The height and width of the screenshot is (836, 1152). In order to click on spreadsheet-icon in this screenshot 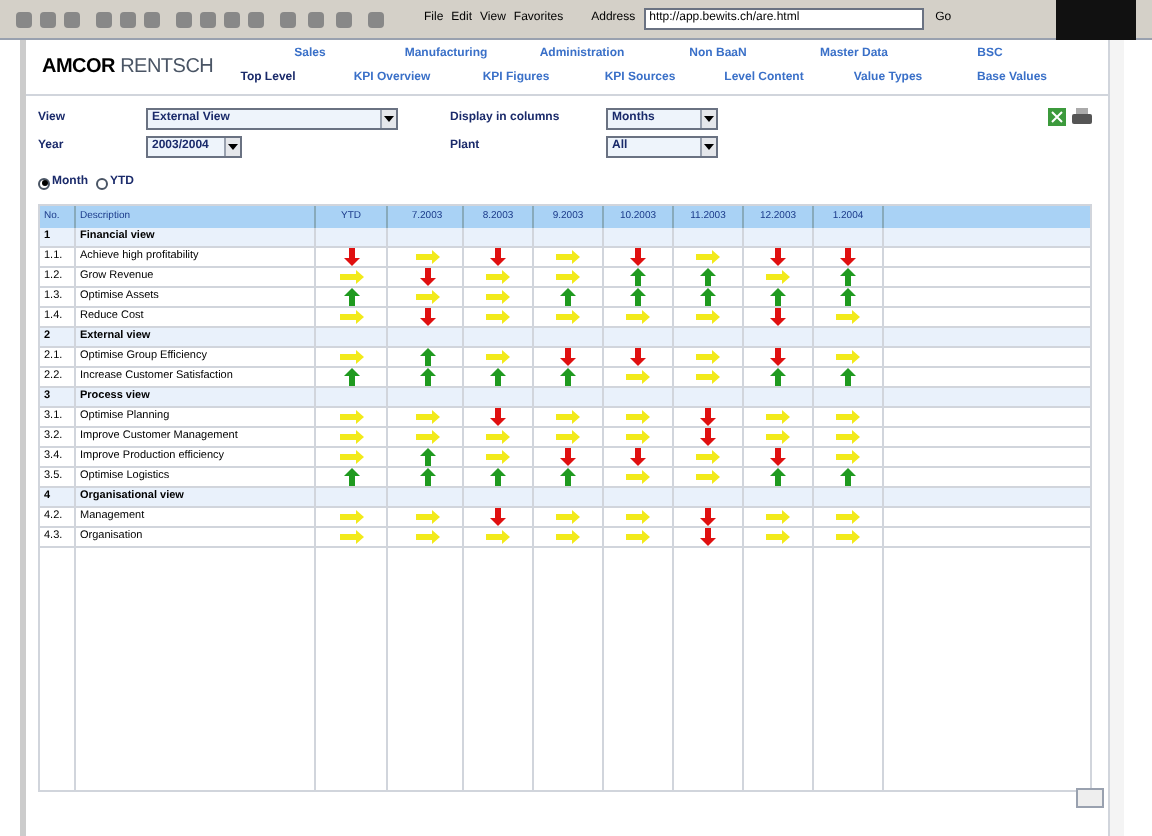, I will do `click(1057, 117)`.